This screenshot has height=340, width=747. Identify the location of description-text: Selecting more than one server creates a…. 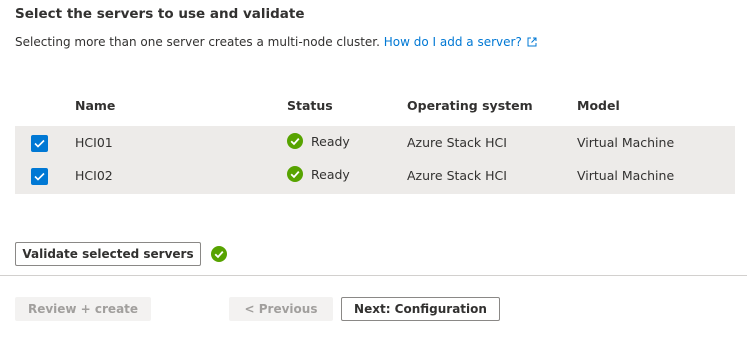
(197, 42).